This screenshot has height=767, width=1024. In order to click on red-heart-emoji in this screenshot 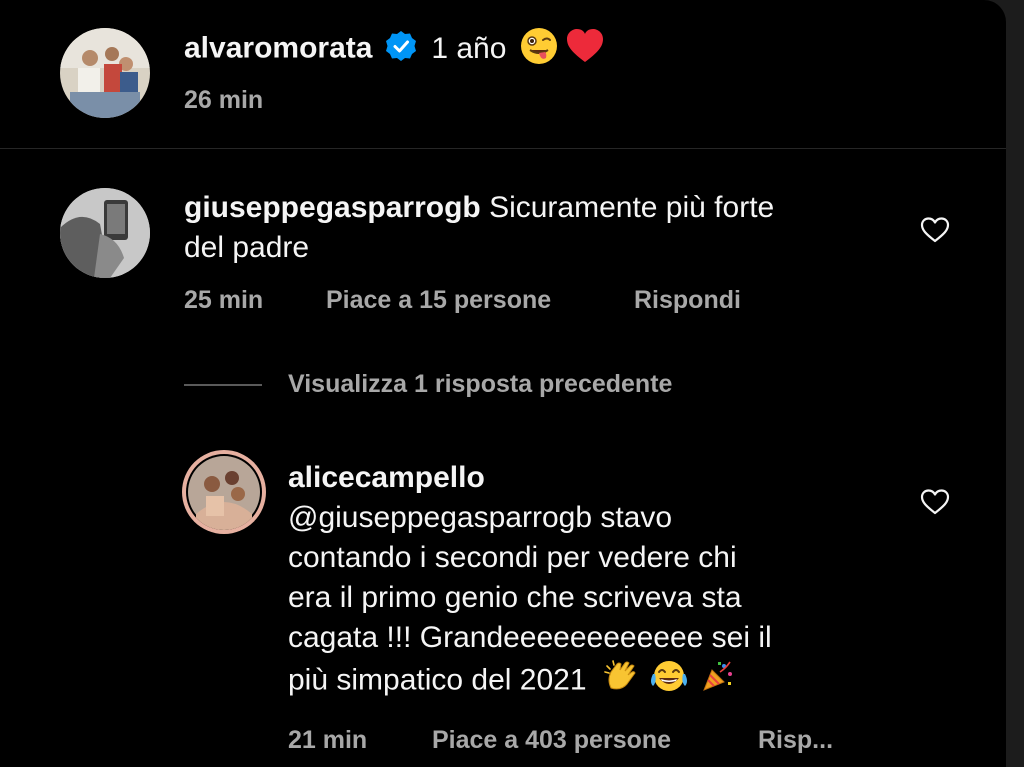, I will do `click(585, 48)`.